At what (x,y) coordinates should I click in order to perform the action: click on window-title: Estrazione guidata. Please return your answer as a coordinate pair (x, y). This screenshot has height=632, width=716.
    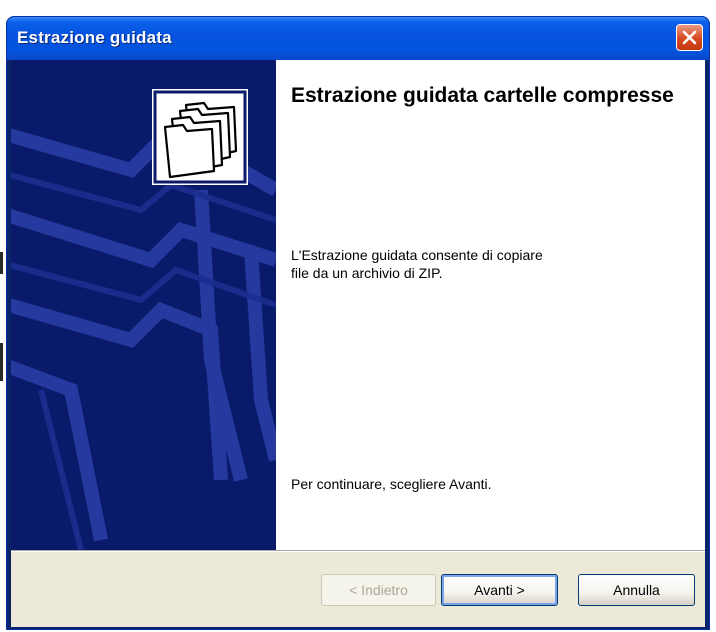
    Looking at the image, I should click on (94, 37).